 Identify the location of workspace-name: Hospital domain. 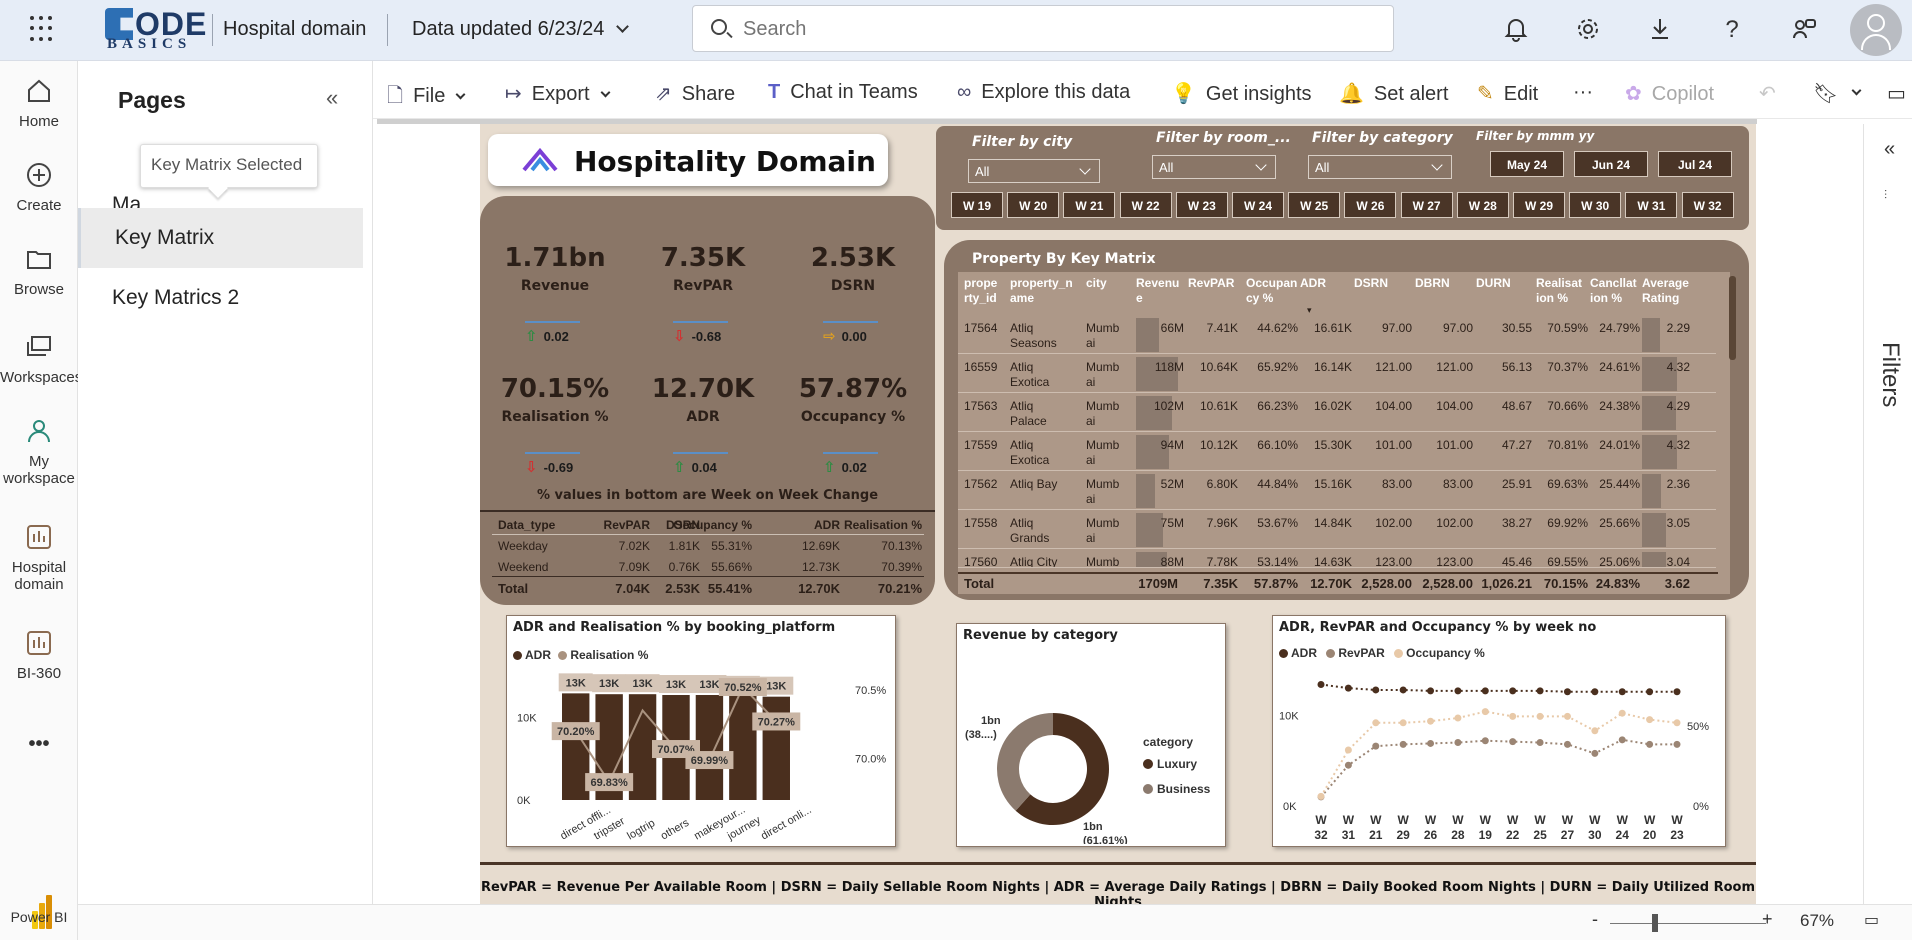
(294, 29).